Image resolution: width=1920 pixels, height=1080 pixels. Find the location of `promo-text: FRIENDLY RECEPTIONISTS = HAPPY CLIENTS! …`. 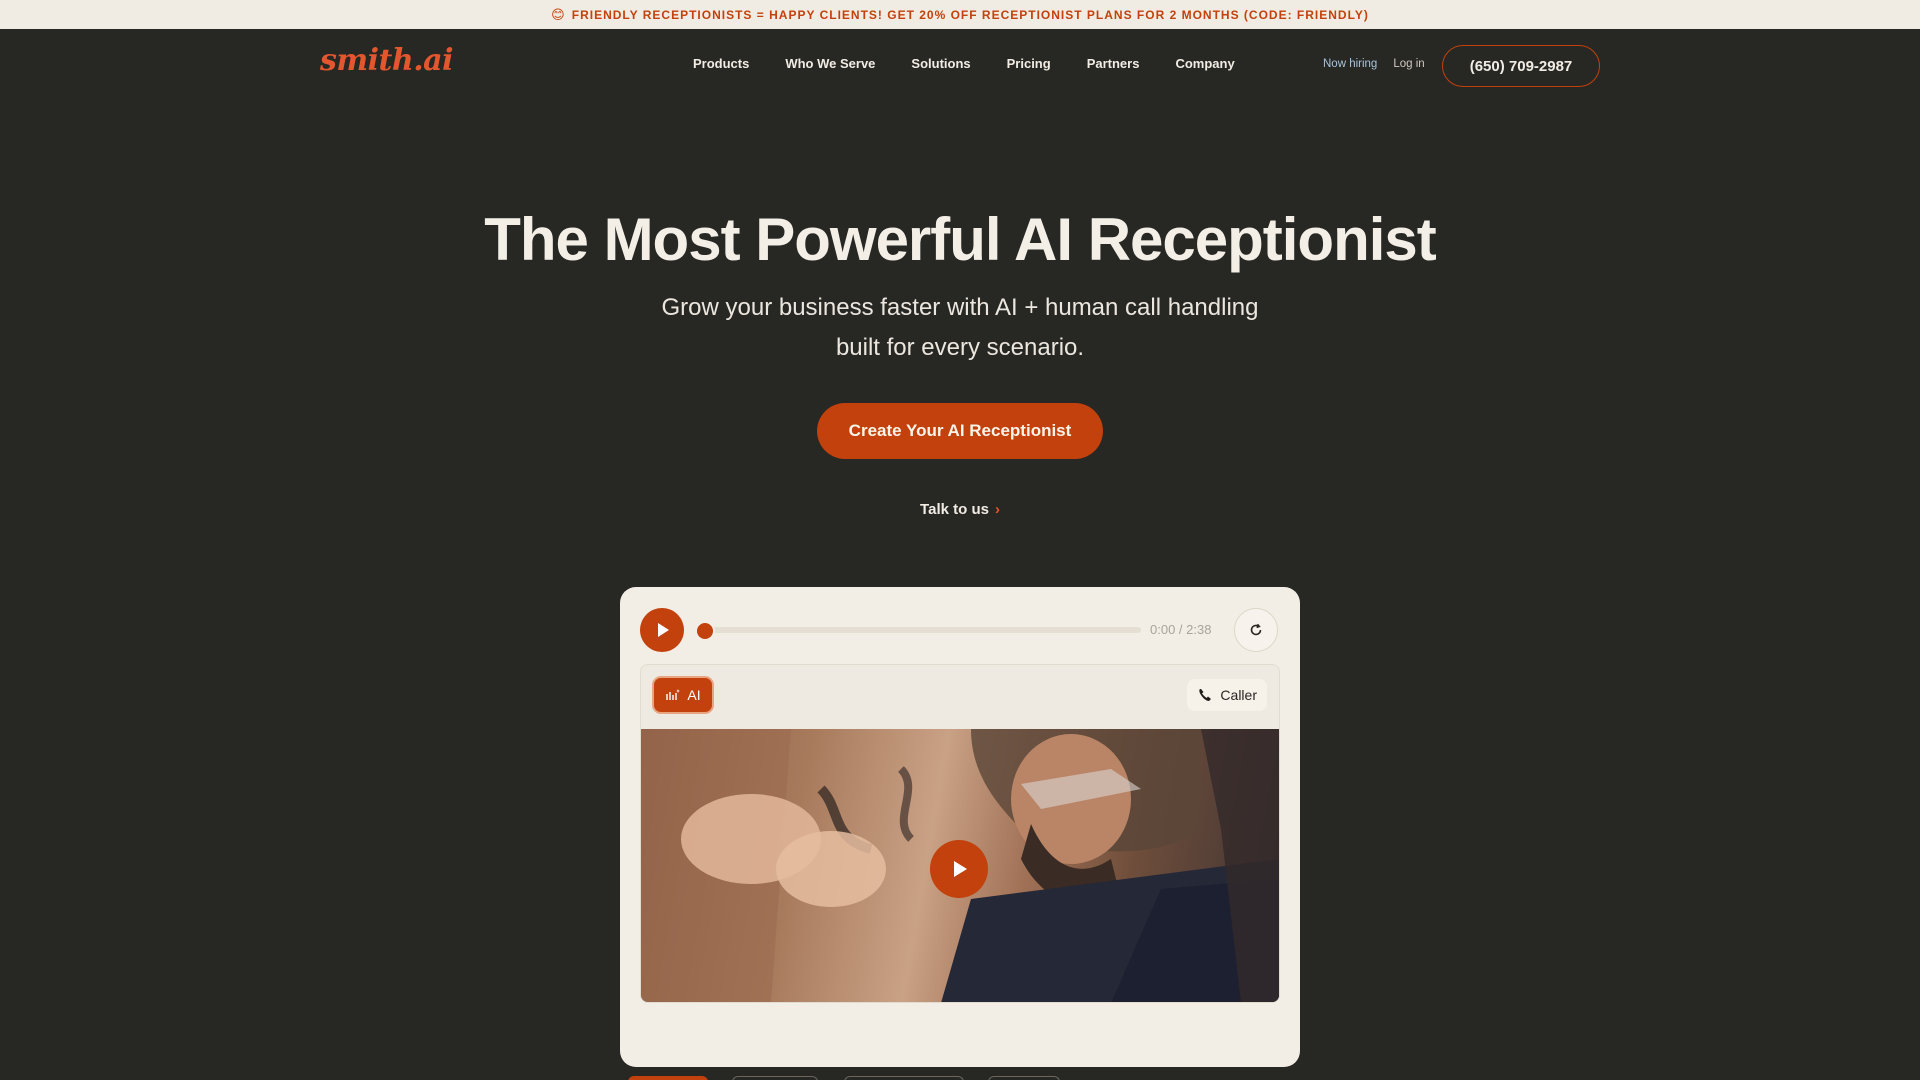

promo-text: FRIENDLY RECEPTIONISTS = HAPPY CLIENTS! … is located at coordinates (970, 14).